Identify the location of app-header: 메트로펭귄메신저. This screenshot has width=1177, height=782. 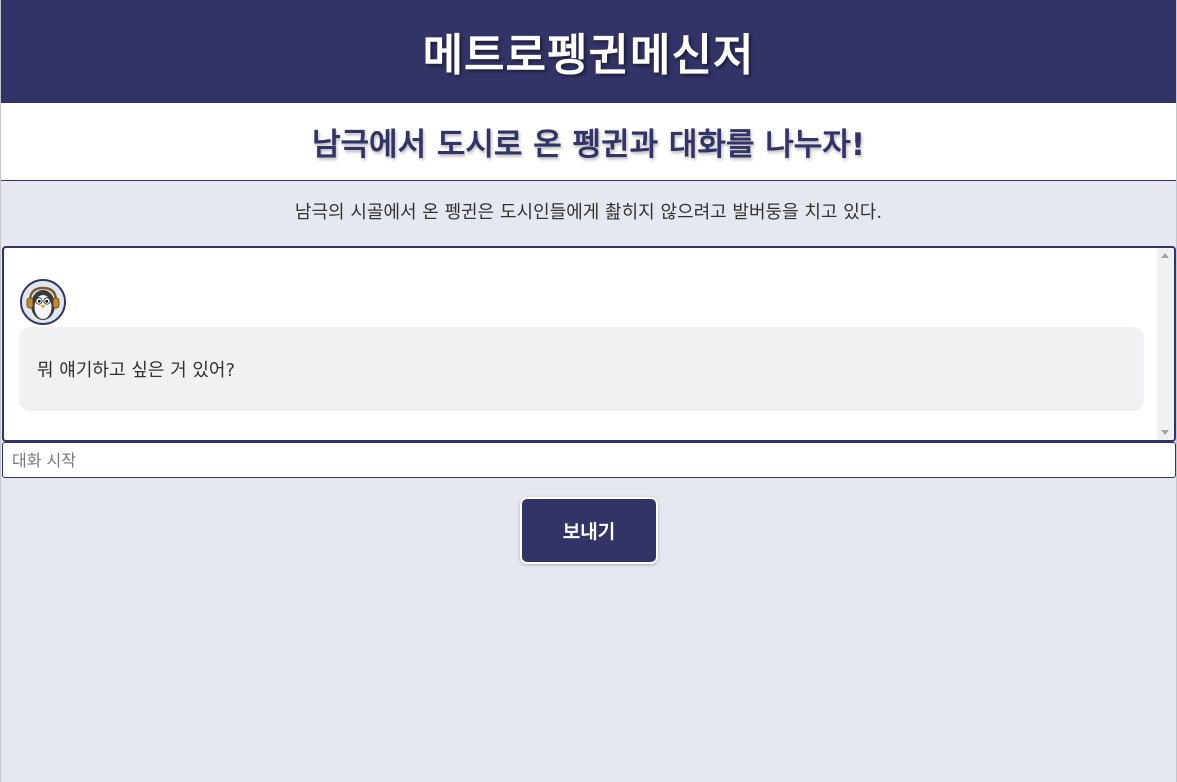
(588, 51).